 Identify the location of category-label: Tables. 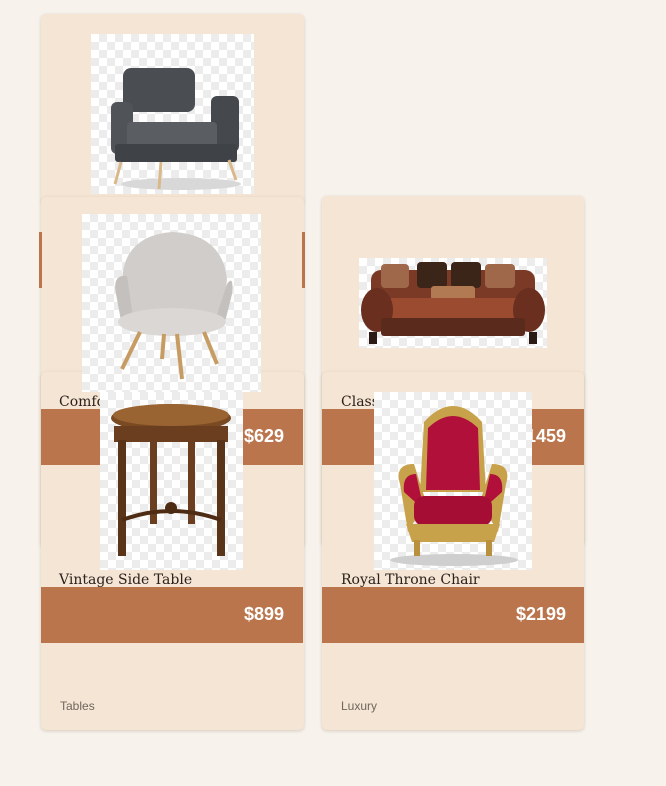
(77, 706).